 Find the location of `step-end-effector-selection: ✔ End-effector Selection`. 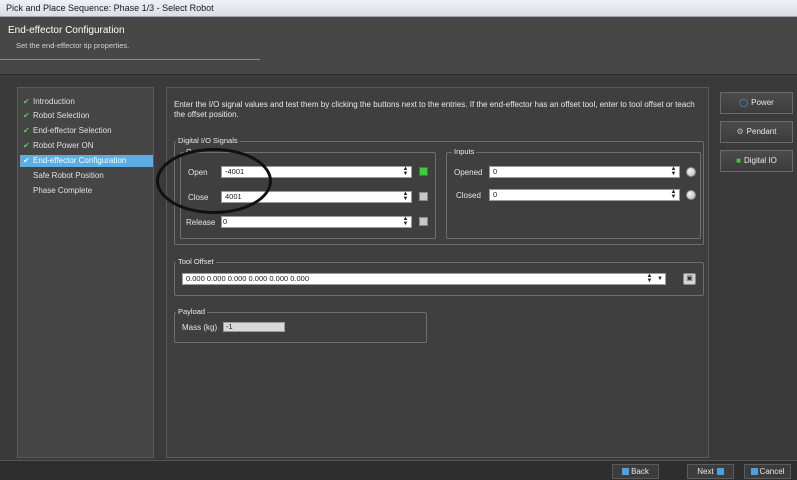

step-end-effector-selection: ✔ End-effector Selection is located at coordinates (86, 131).